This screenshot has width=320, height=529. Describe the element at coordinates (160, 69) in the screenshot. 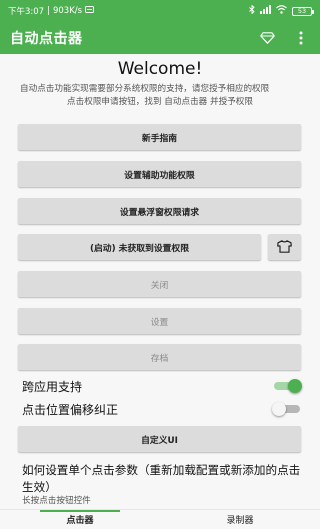

I see `welcome-title: Welcome!` at that location.